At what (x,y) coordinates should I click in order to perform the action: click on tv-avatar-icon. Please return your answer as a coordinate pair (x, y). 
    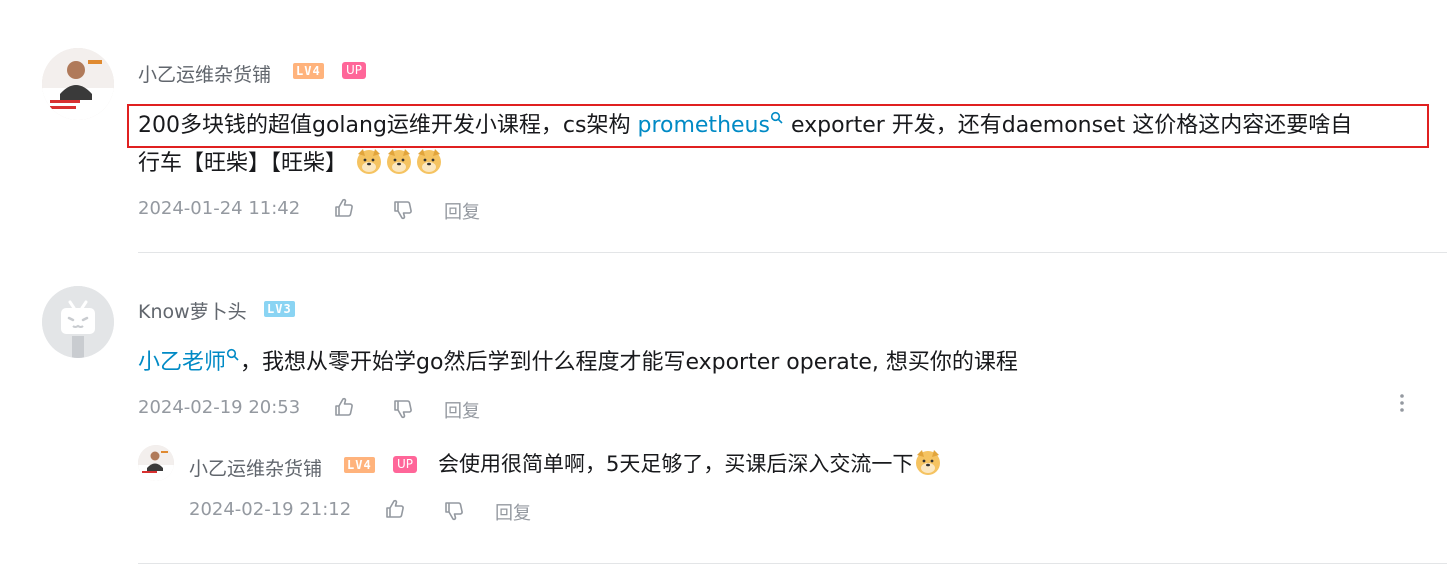
    Looking at the image, I should click on (78, 322).